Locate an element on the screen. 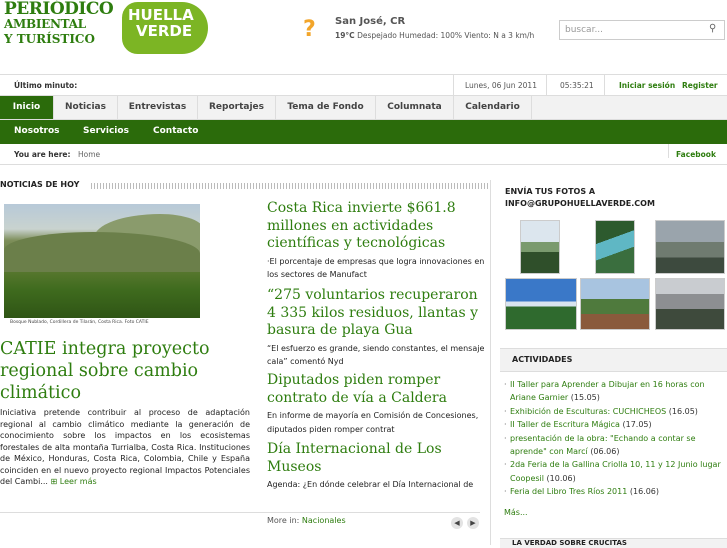  logo-line3: Y TURÍSTICO is located at coordinates (49, 39).